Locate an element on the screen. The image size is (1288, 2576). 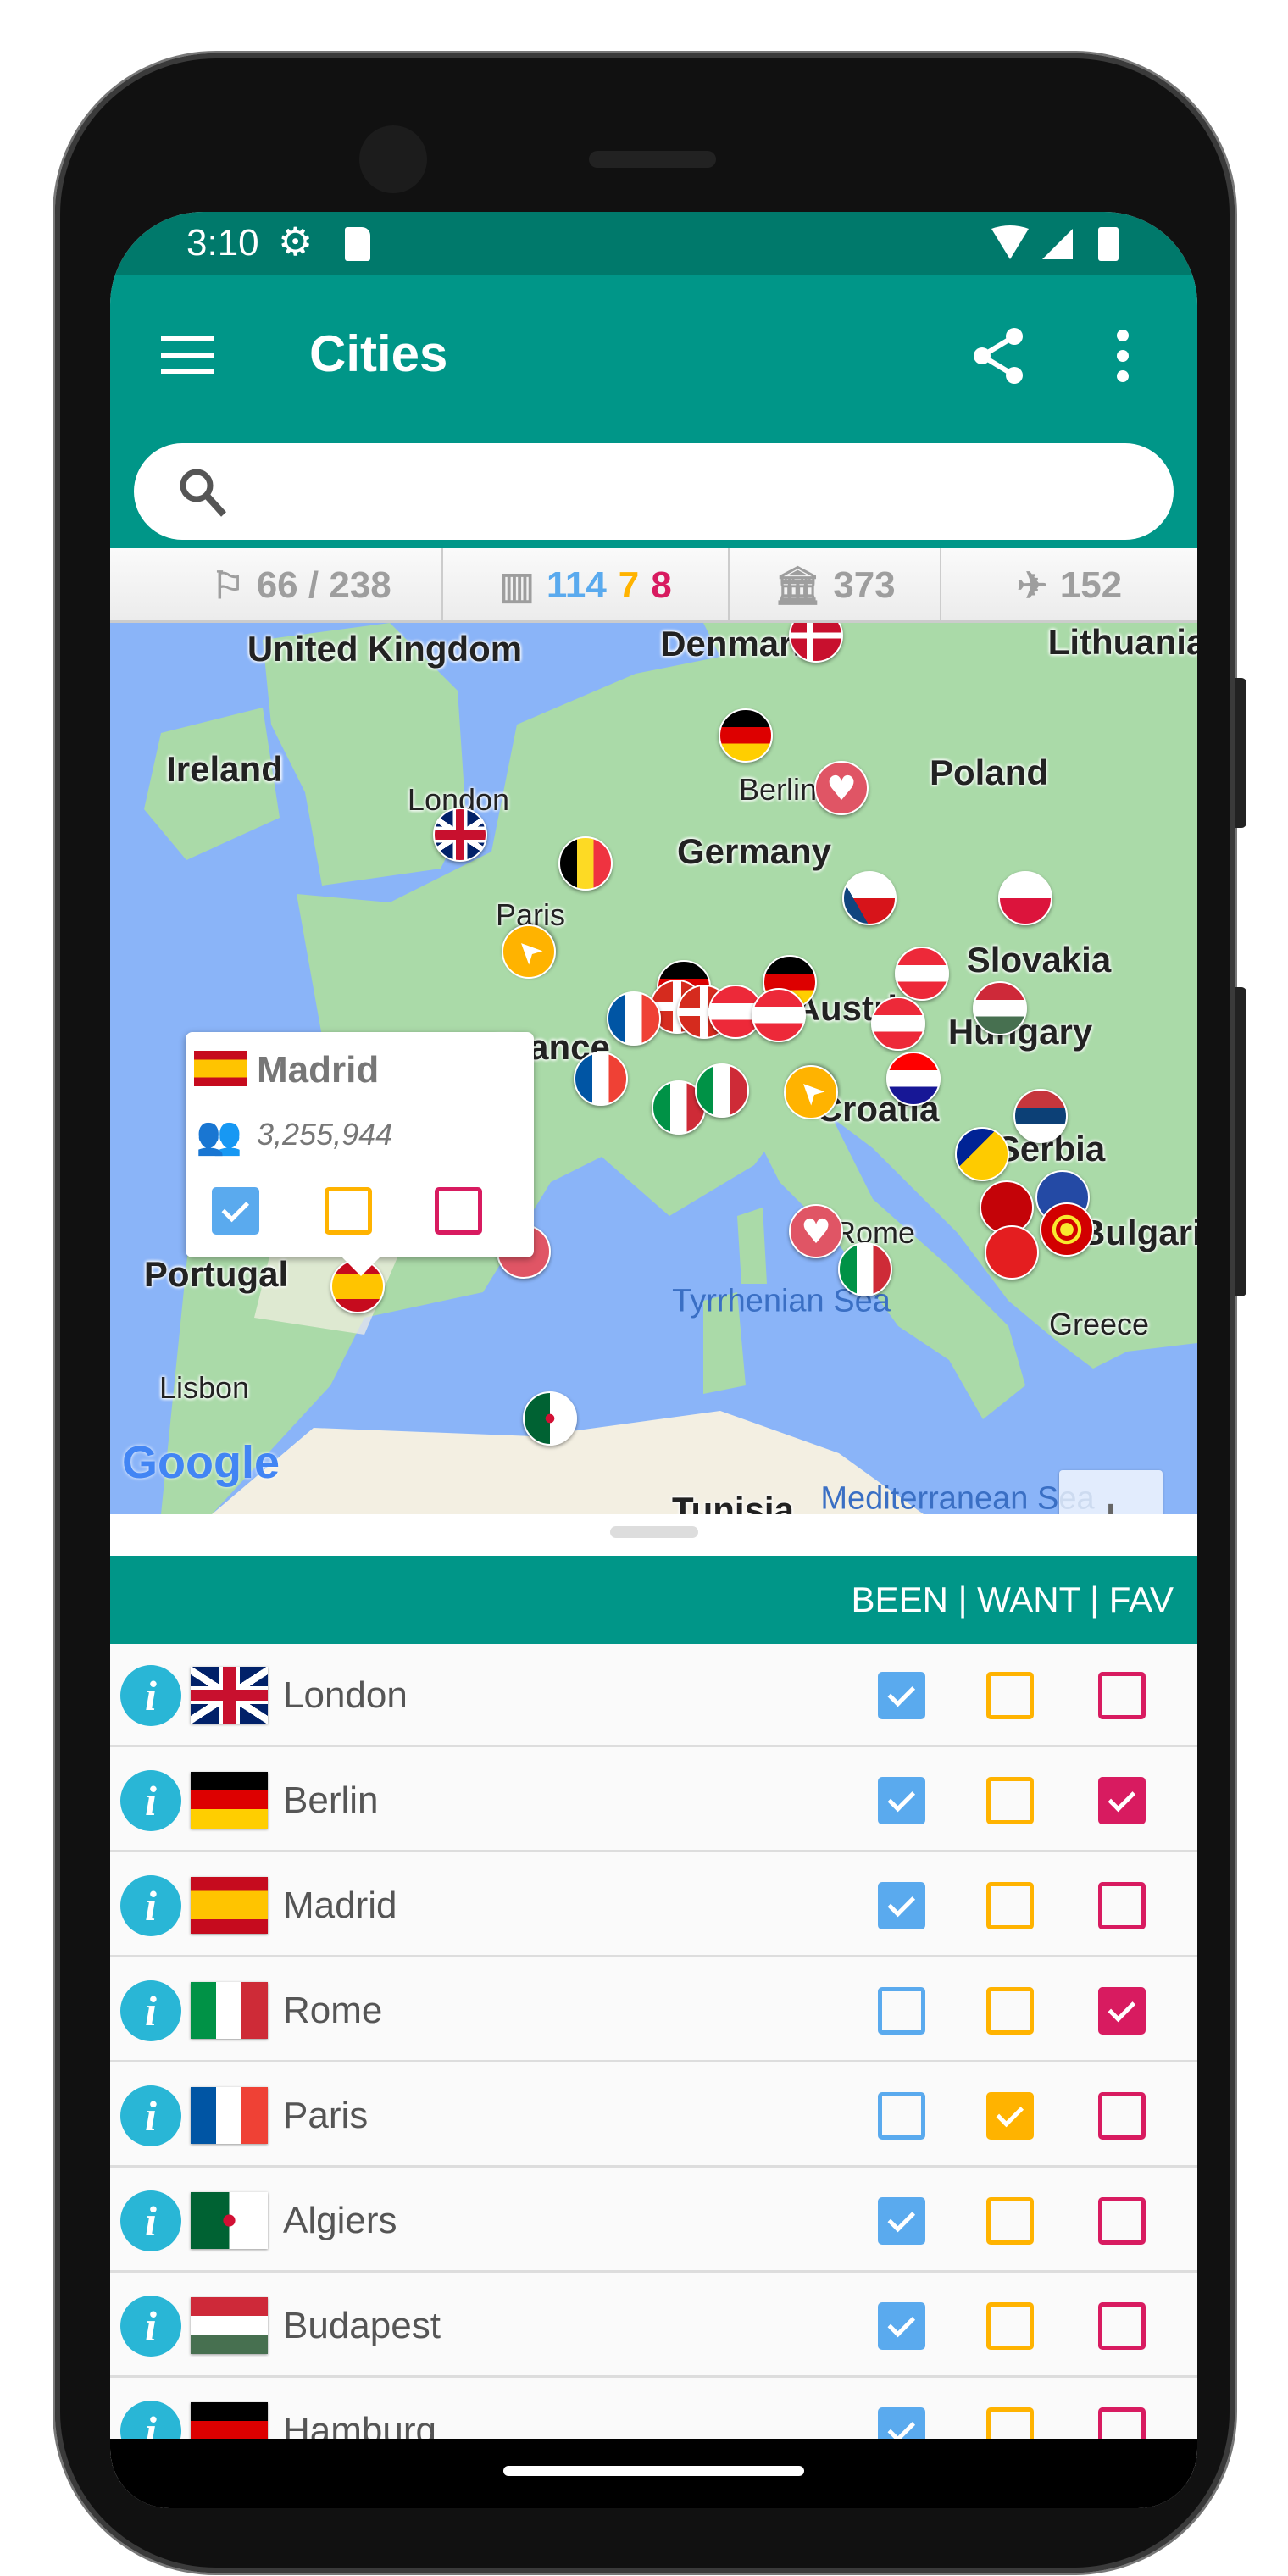
volume-button is located at coordinates (1240, 1141).